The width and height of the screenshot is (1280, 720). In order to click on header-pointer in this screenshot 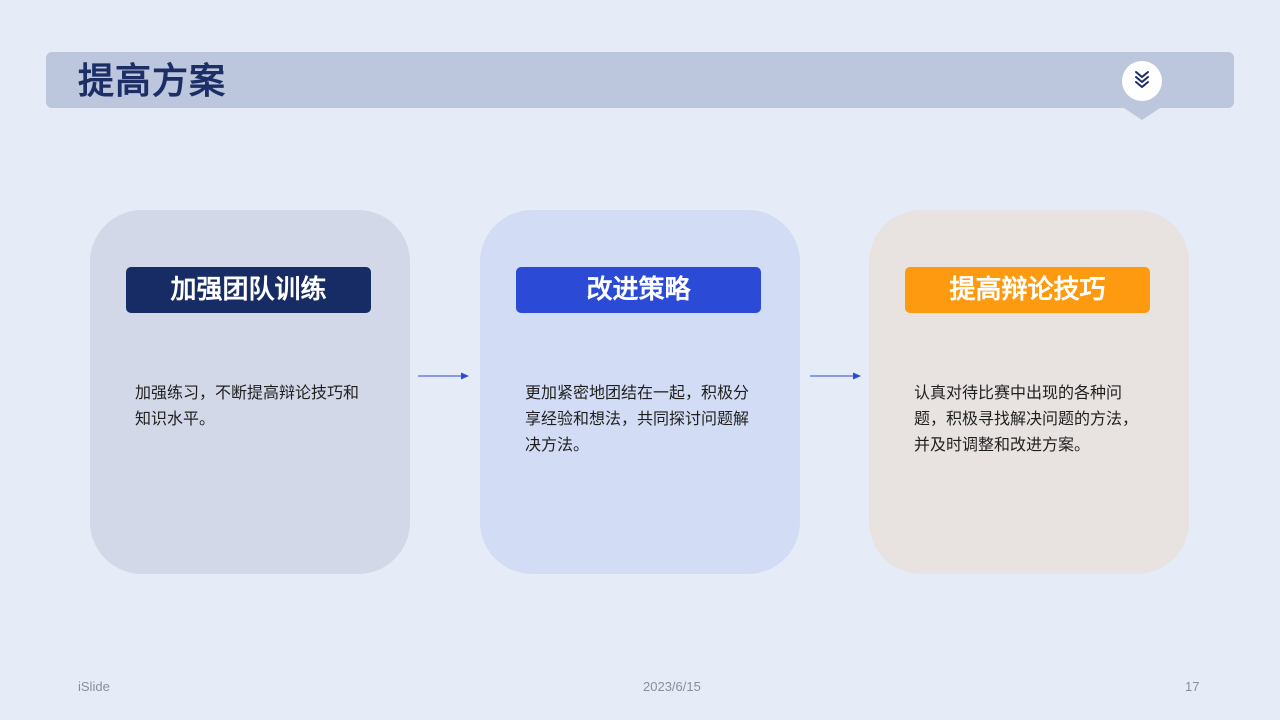, I will do `click(1142, 114)`.